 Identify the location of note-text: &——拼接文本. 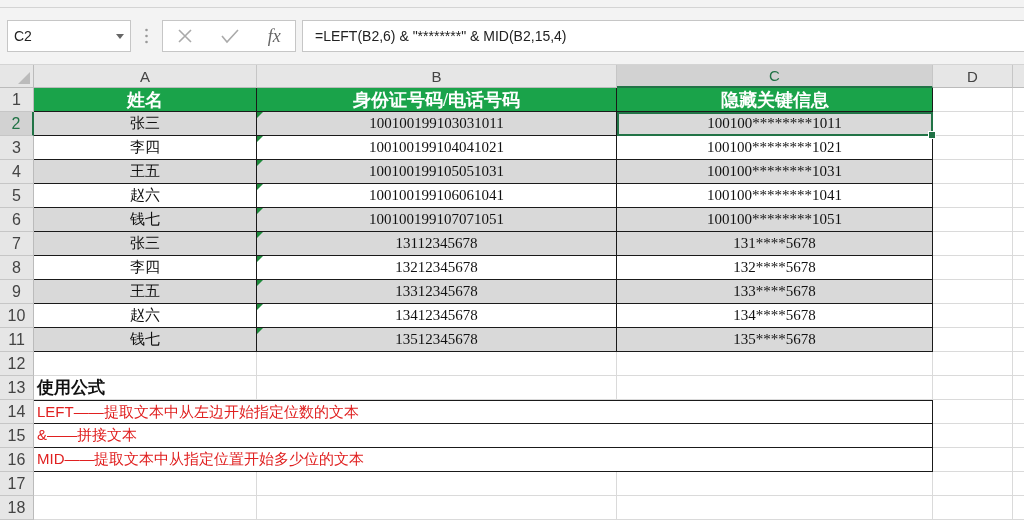
(483, 436).